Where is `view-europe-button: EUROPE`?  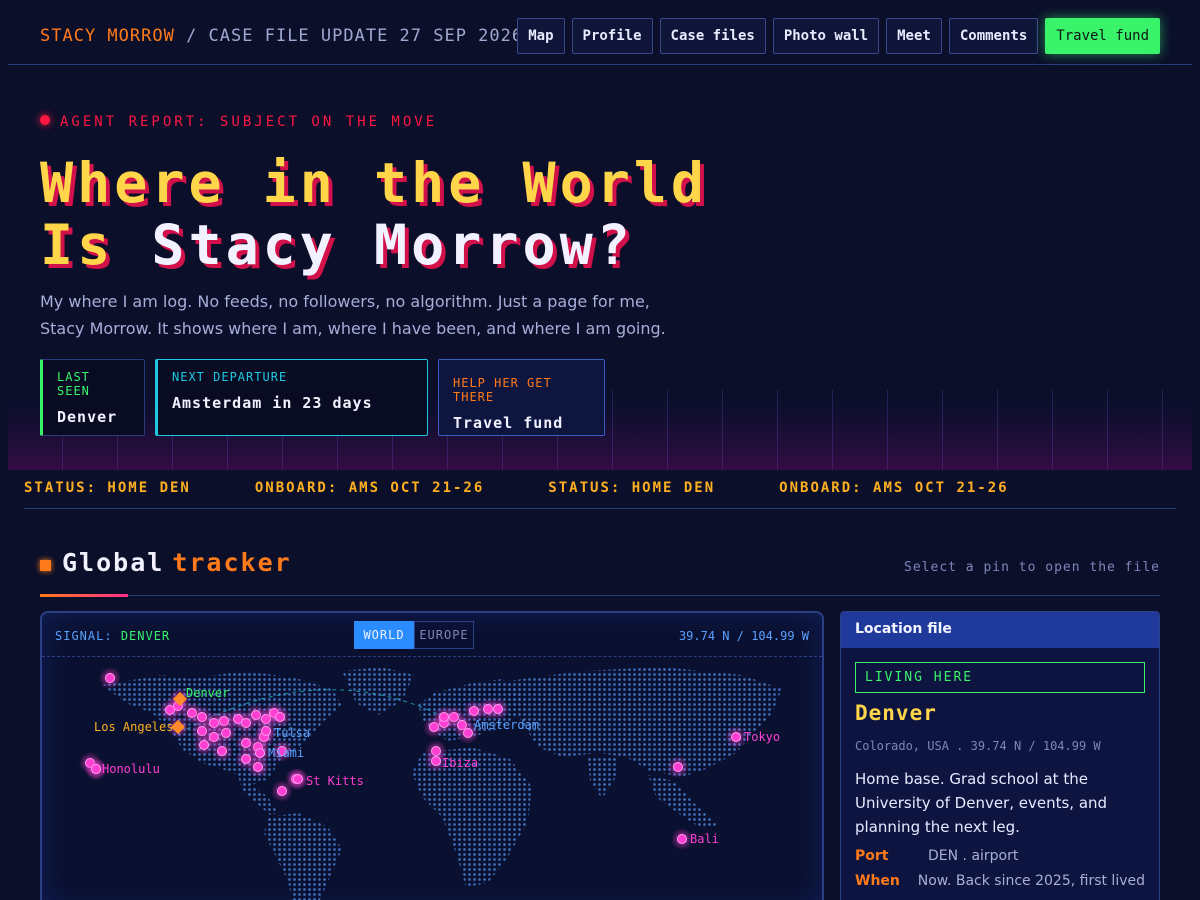
view-europe-button: EUROPE is located at coordinates (444, 635).